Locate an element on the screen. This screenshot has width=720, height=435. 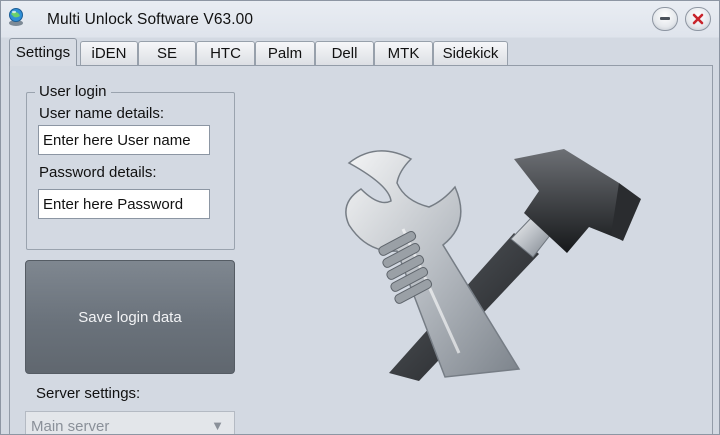
tab-settings: Settings is located at coordinates (43, 52).